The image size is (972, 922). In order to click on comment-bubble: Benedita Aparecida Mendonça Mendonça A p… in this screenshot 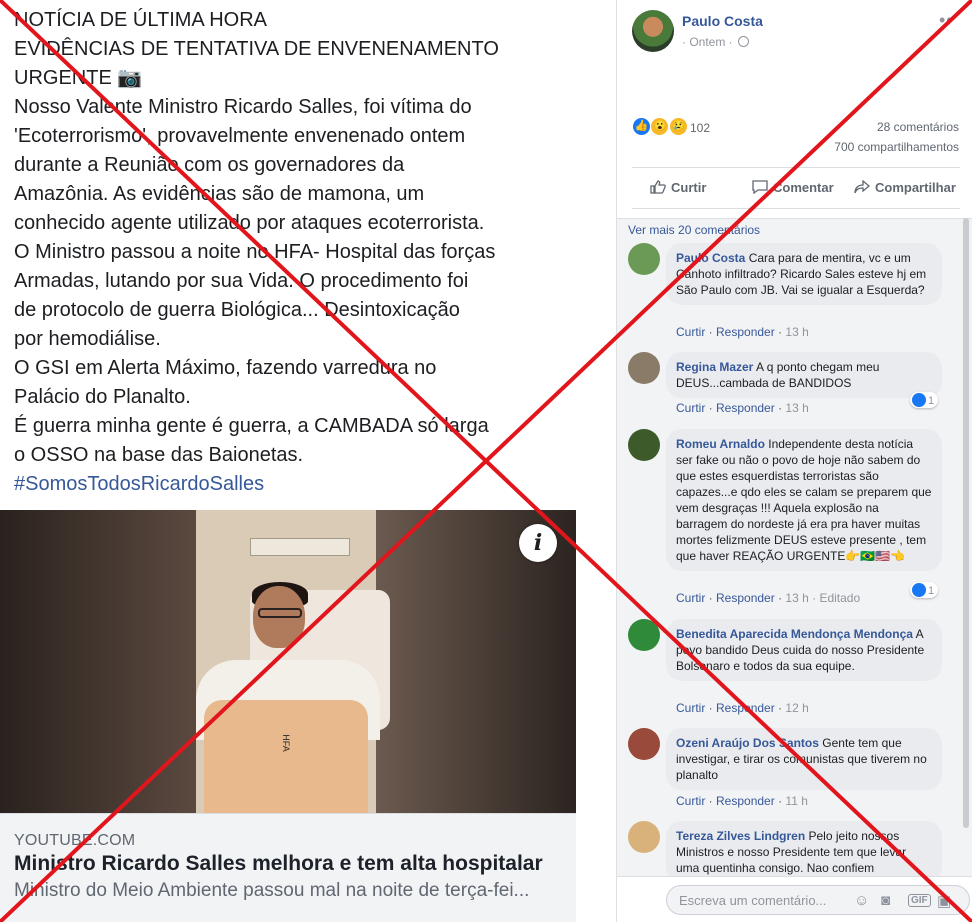, I will do `click(804, 650)`.